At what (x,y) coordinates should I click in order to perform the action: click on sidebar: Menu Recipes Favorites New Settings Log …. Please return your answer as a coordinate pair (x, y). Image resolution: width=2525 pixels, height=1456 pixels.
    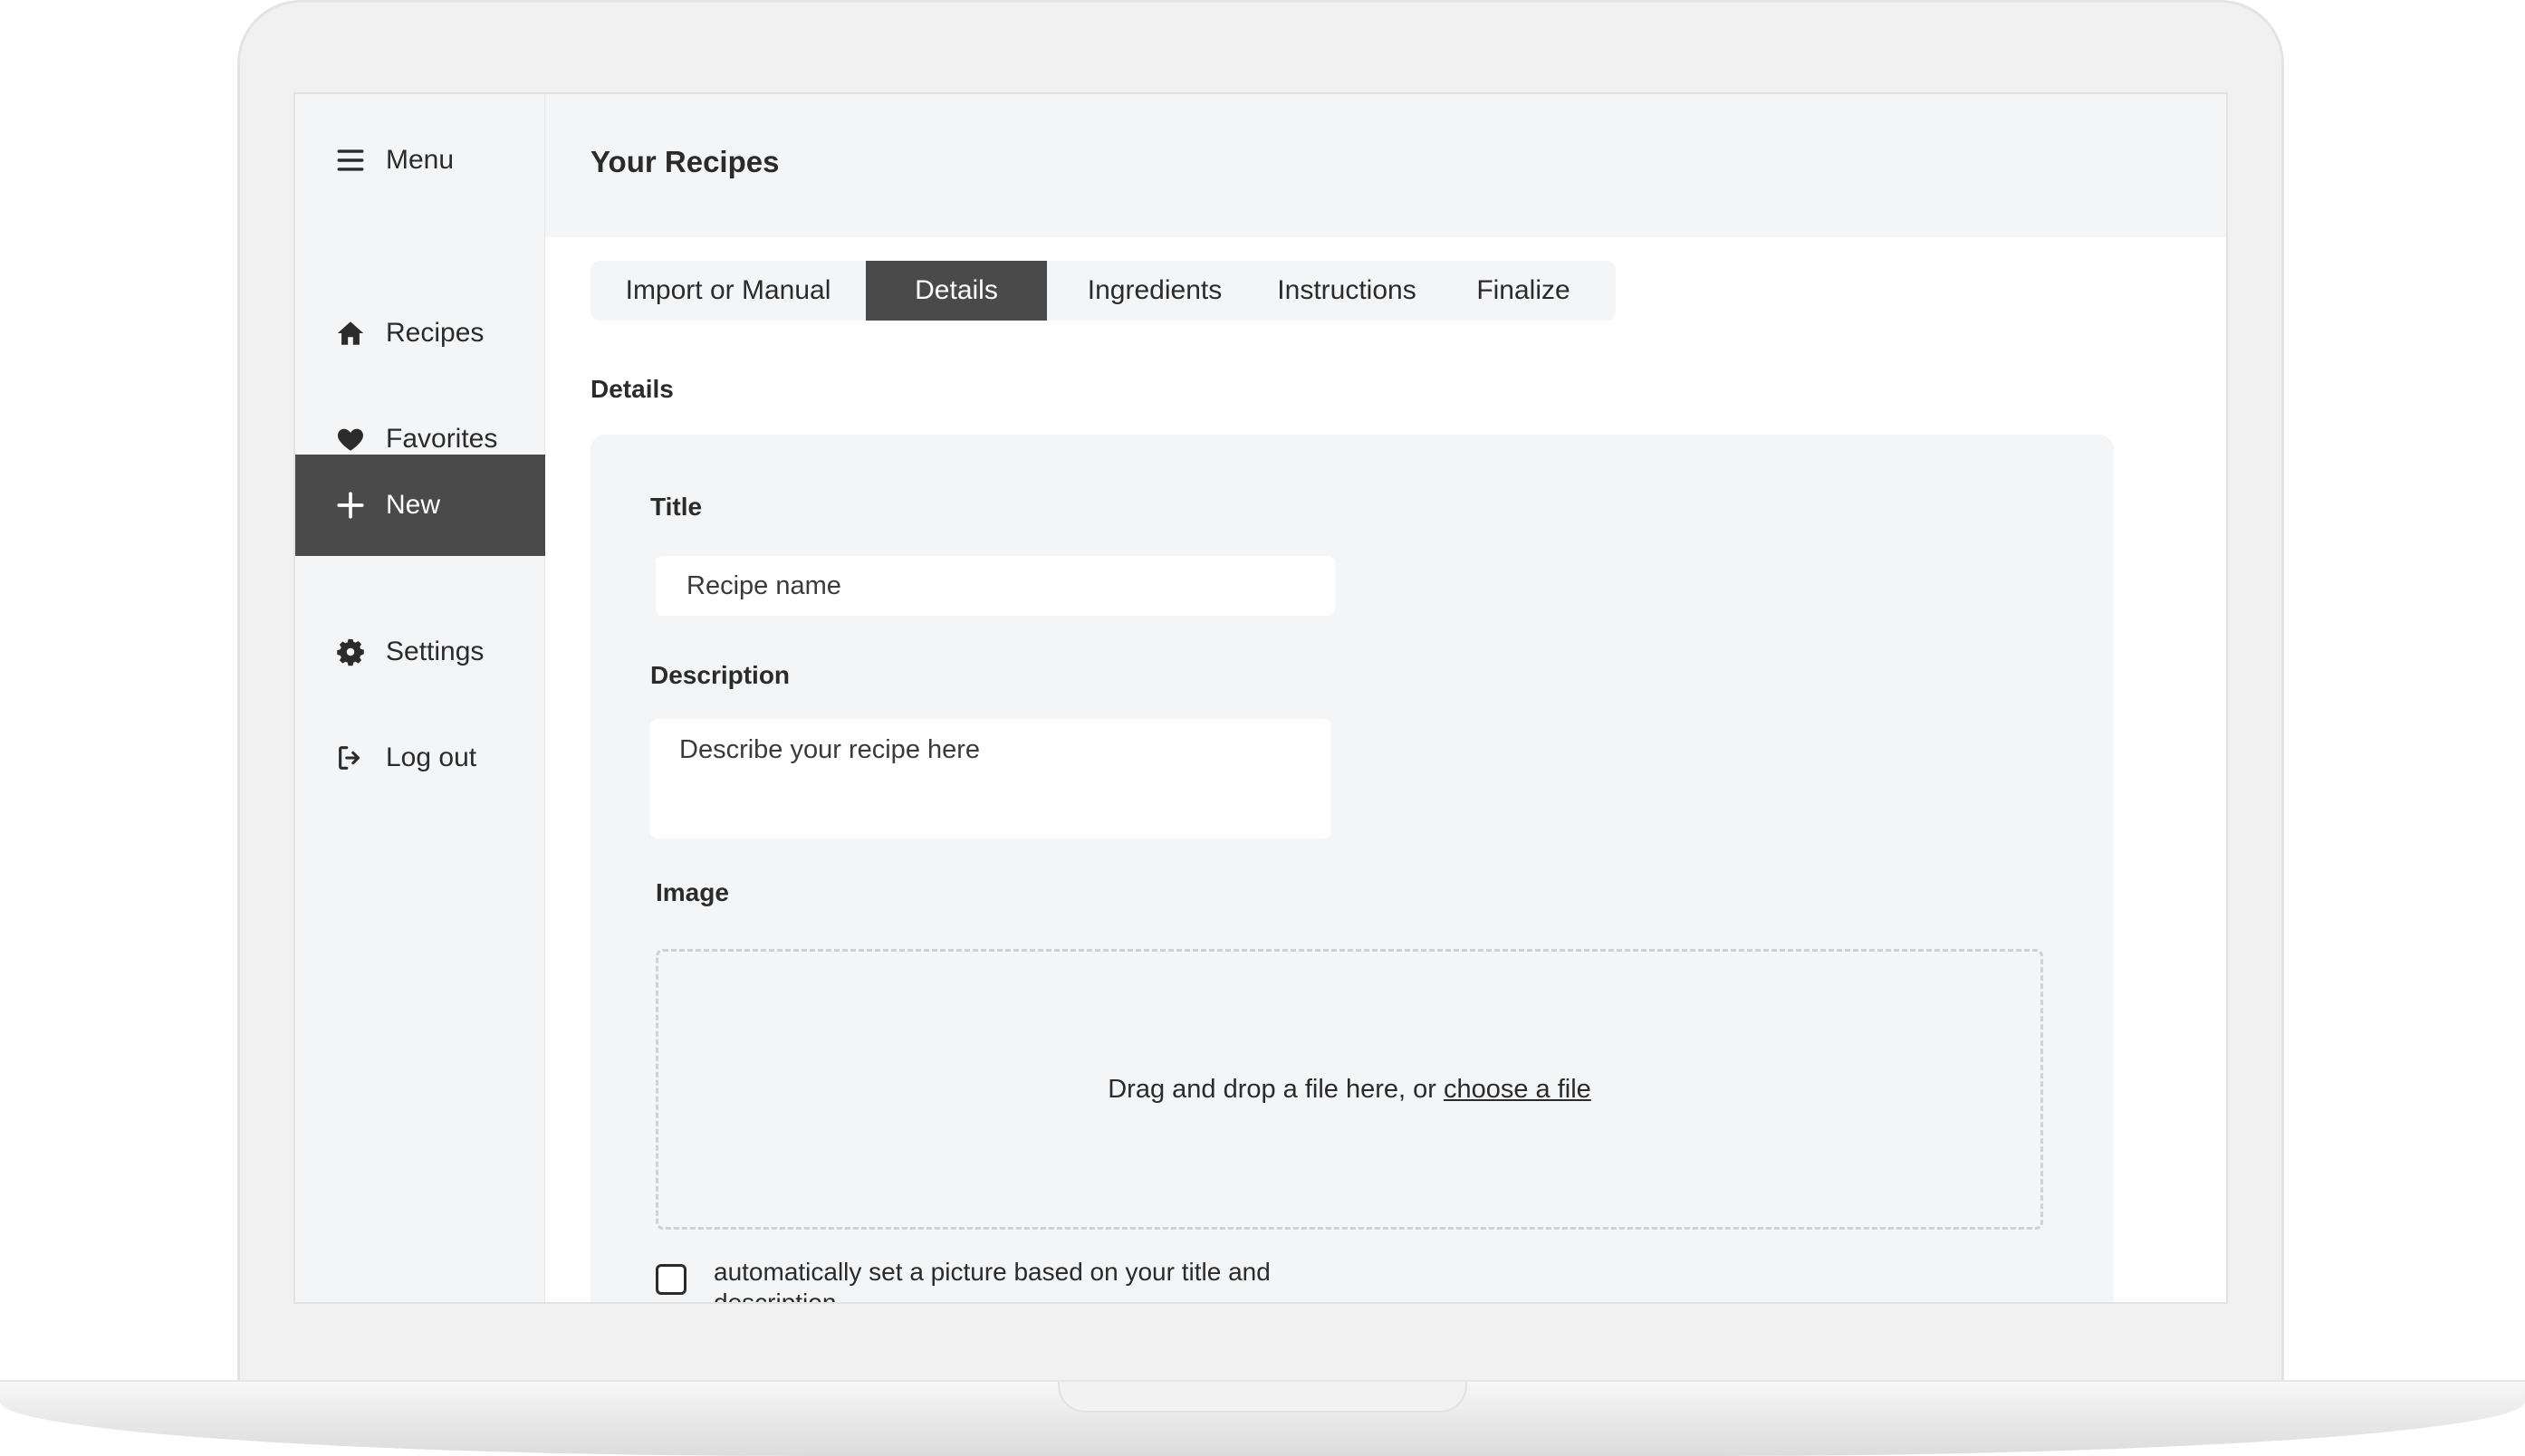
    Looking at the image, I should click on (420, 698).